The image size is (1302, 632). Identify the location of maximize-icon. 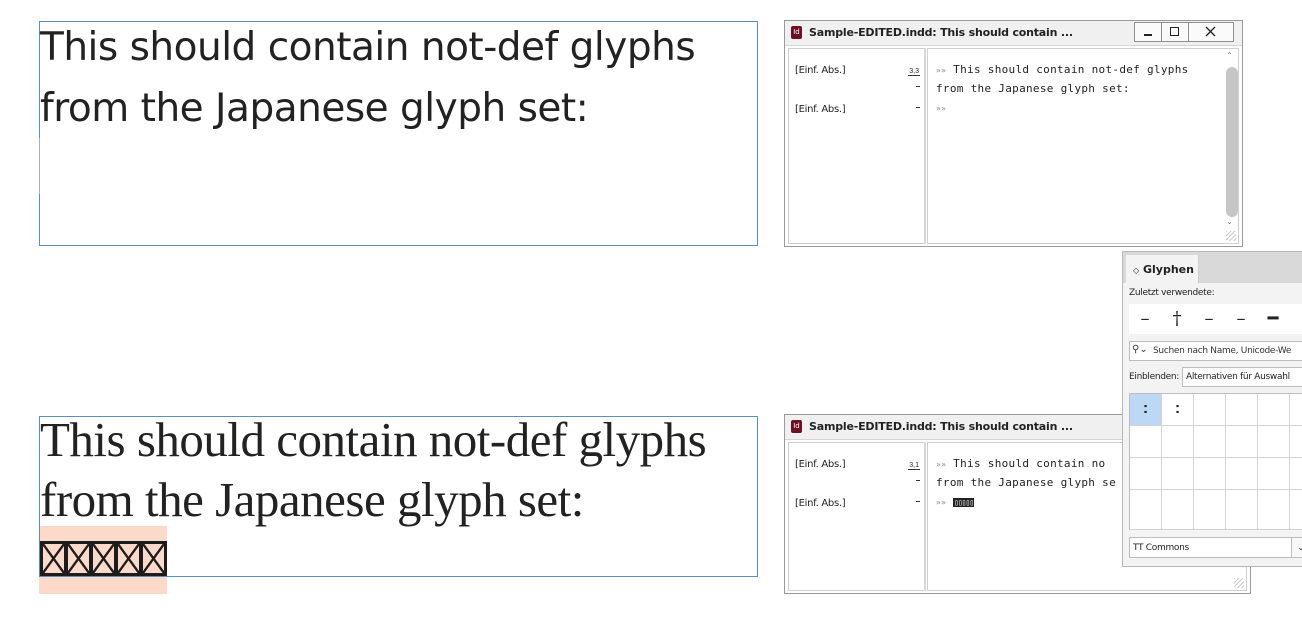
(1174, 31).